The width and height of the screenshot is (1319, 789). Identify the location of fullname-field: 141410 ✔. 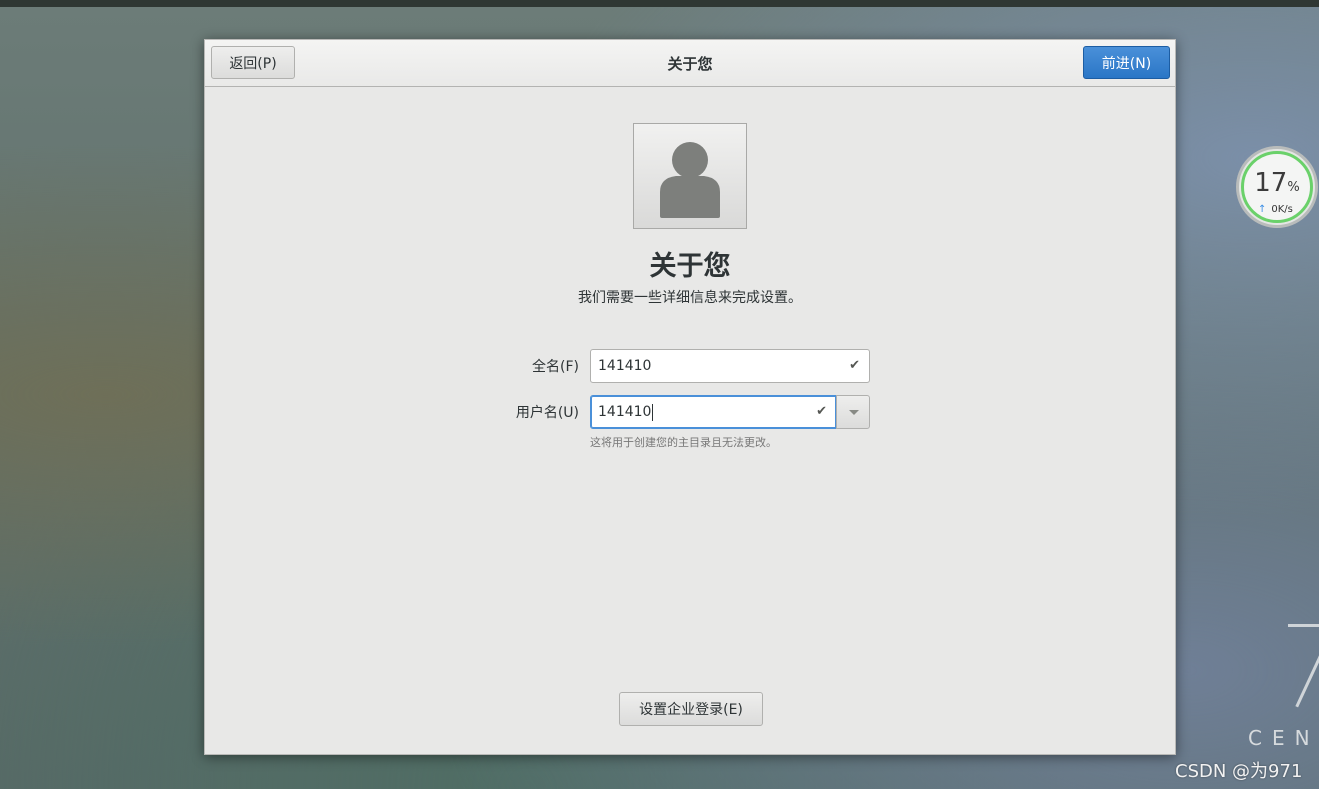
(730, 366).